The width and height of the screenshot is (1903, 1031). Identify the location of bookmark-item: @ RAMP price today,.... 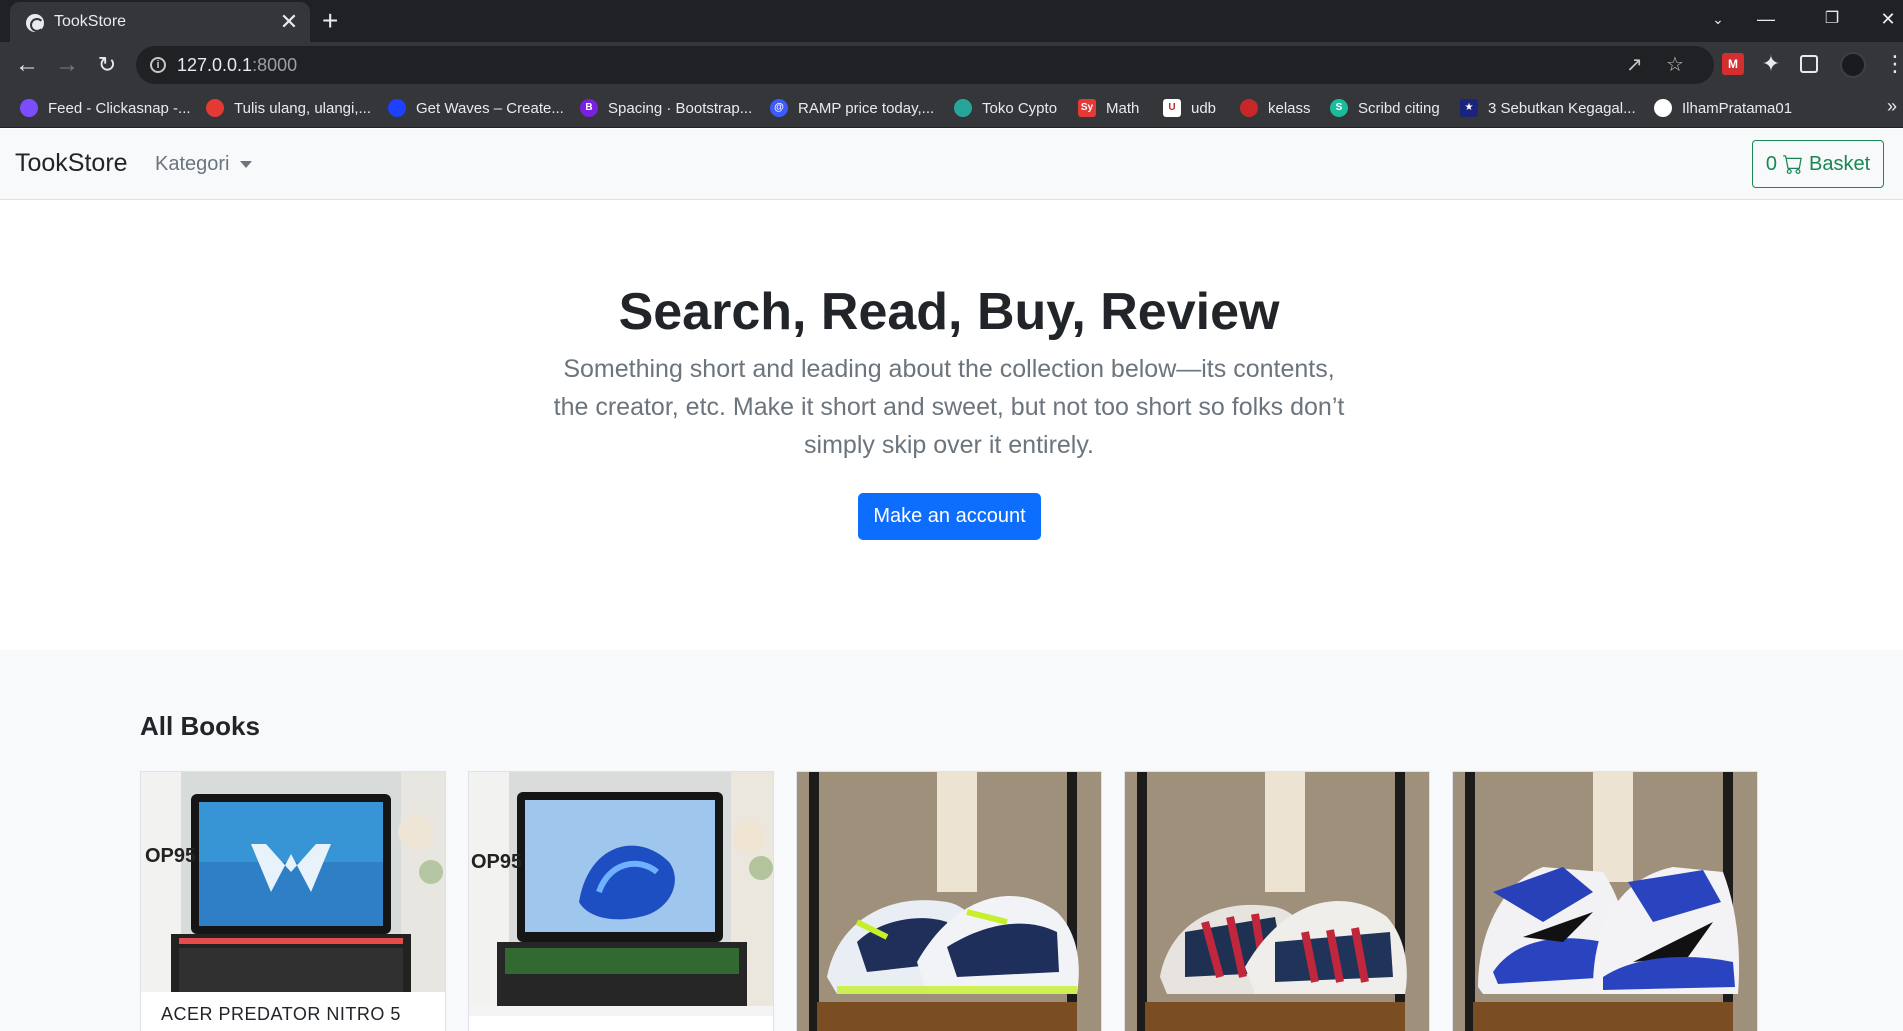
(852, 108).